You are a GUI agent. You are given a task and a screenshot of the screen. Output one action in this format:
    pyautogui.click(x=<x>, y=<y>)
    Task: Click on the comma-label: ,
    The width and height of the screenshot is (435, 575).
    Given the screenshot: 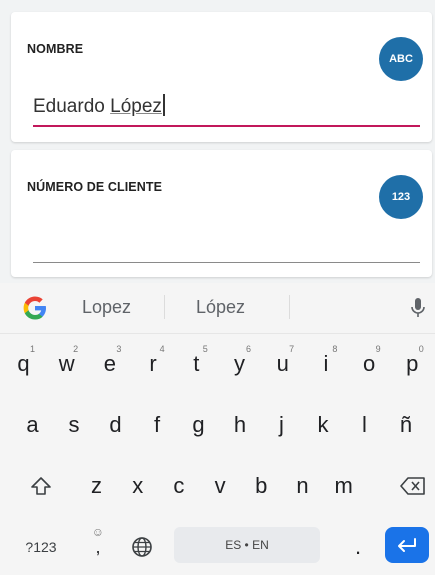 What is the action you would take?
    pyautogui.click(x=98, y=546)
    